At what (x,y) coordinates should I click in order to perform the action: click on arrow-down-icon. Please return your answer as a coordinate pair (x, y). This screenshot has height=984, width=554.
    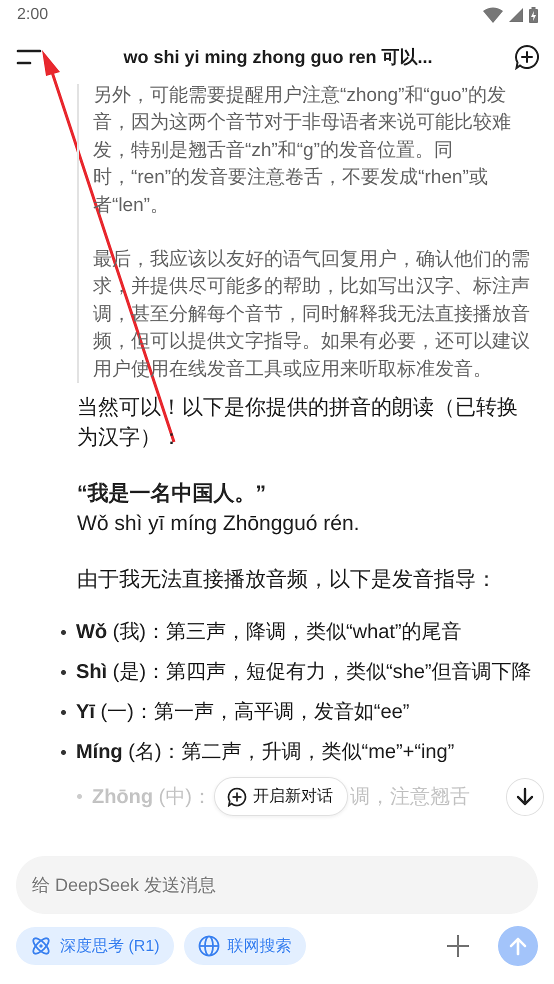
    Looking at the image, I should click on (525, 796).